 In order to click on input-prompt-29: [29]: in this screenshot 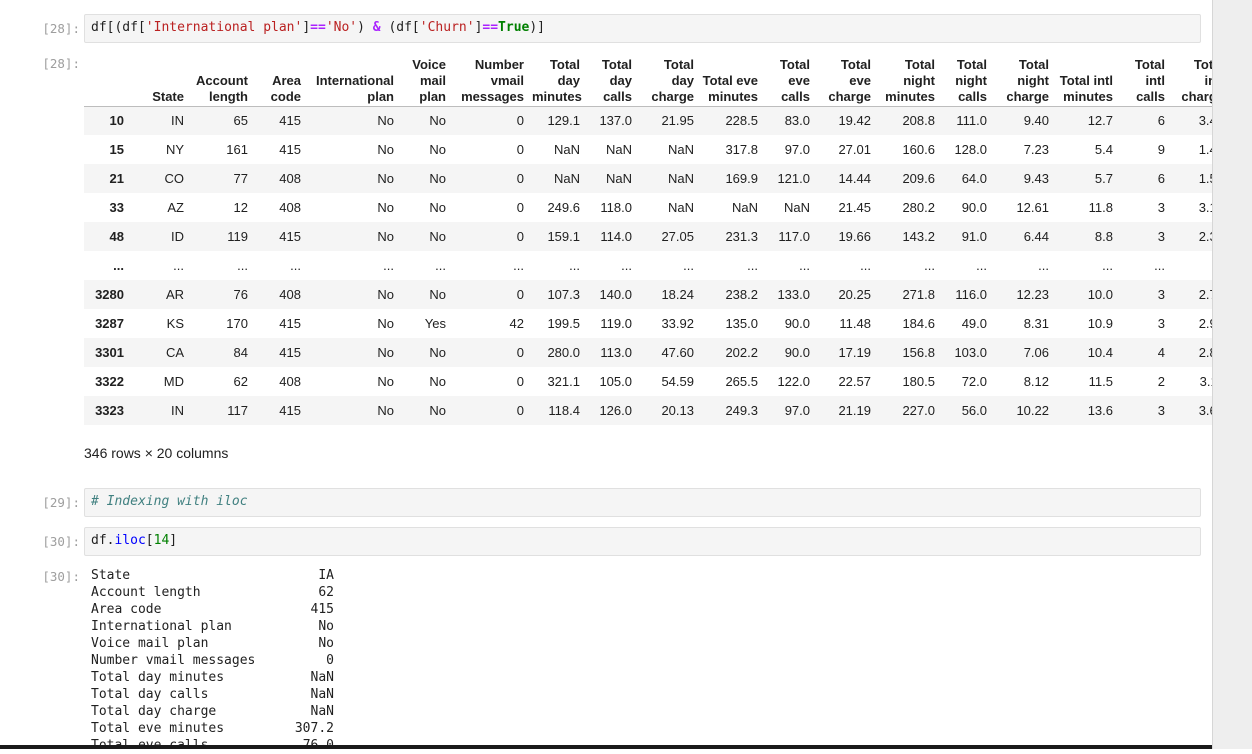, I will do `click(61, 502)`.